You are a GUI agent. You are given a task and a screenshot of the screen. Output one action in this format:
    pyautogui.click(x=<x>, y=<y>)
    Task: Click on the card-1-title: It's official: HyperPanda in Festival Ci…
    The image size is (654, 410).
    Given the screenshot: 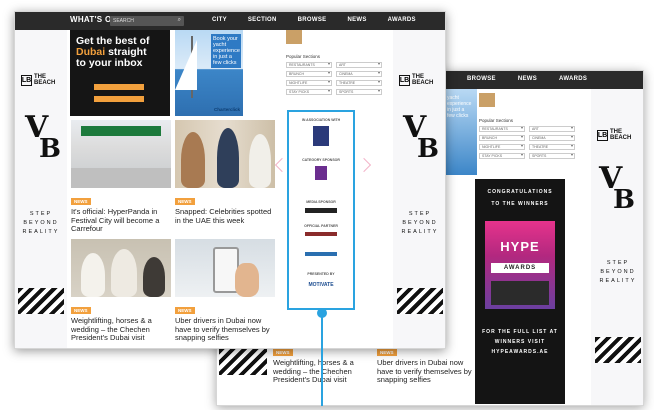 What is the action you would take?
    pyautogui.click(x=121, y=220)
    